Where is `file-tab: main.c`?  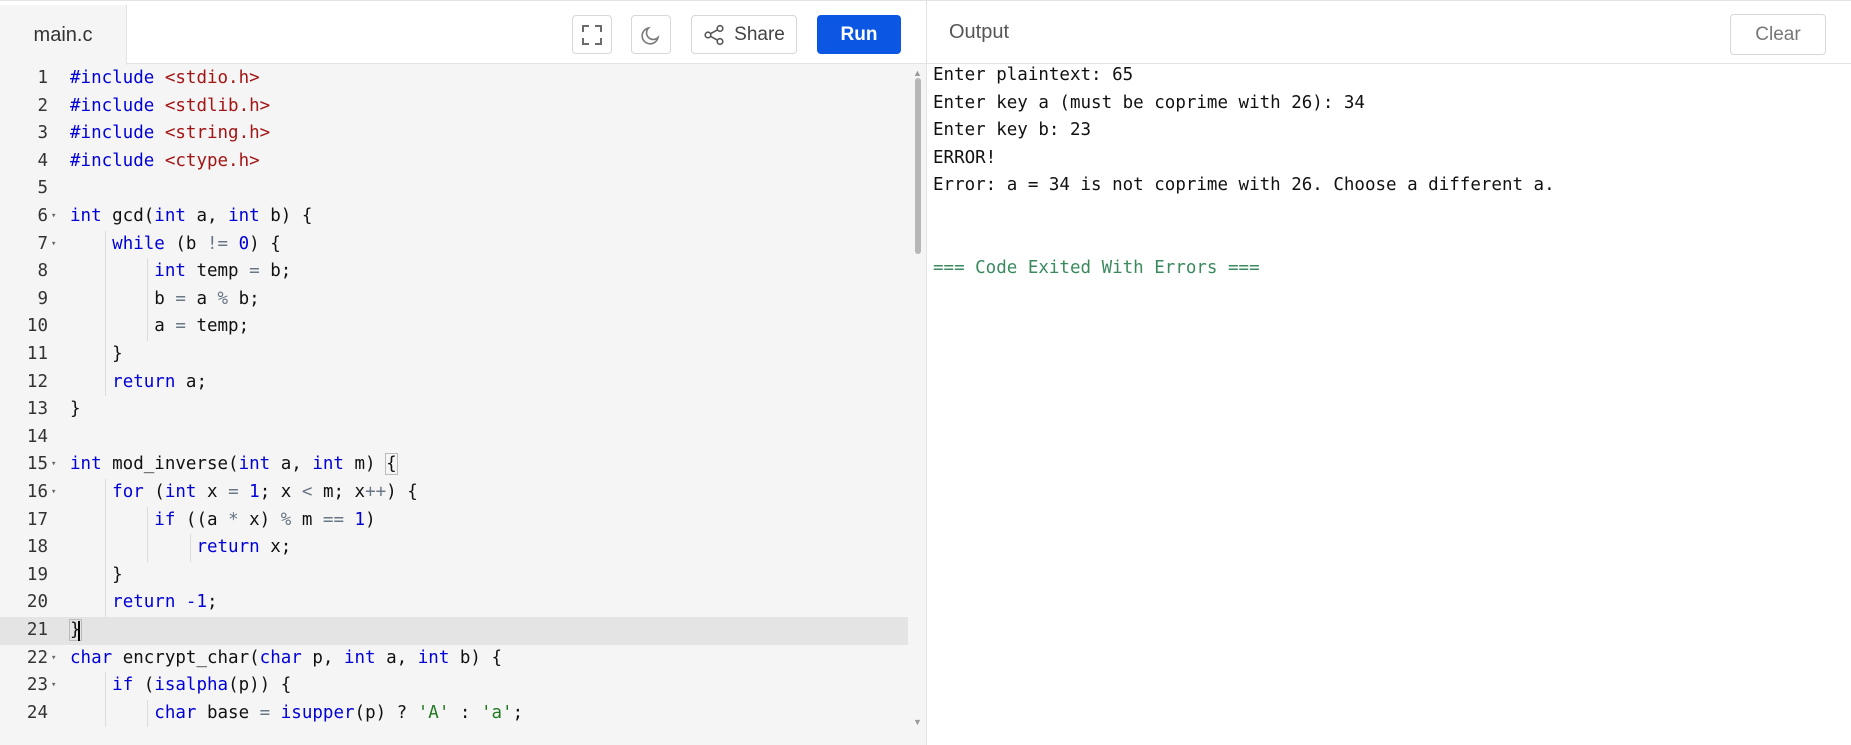 file-tab: main.c is located at coordinates (63, 35).